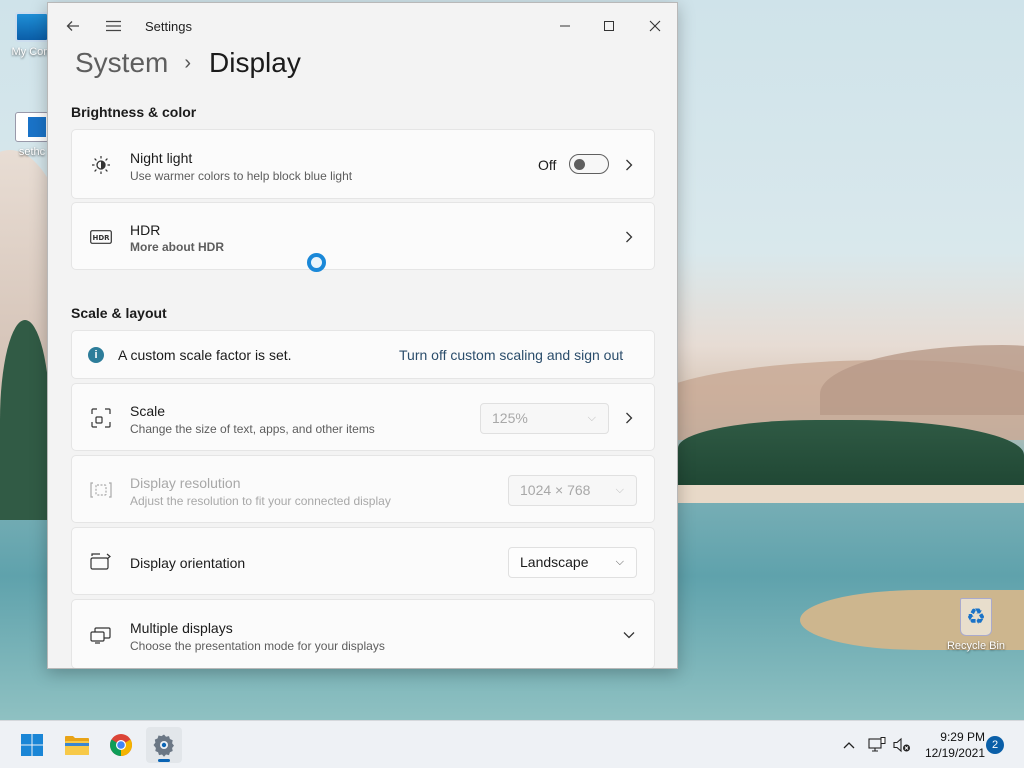 The width and height of the screenshot is (1024, 768). Describe the element at coordinates (922, 380) in the screenshot. I see `wallpaper-hill` at that location.